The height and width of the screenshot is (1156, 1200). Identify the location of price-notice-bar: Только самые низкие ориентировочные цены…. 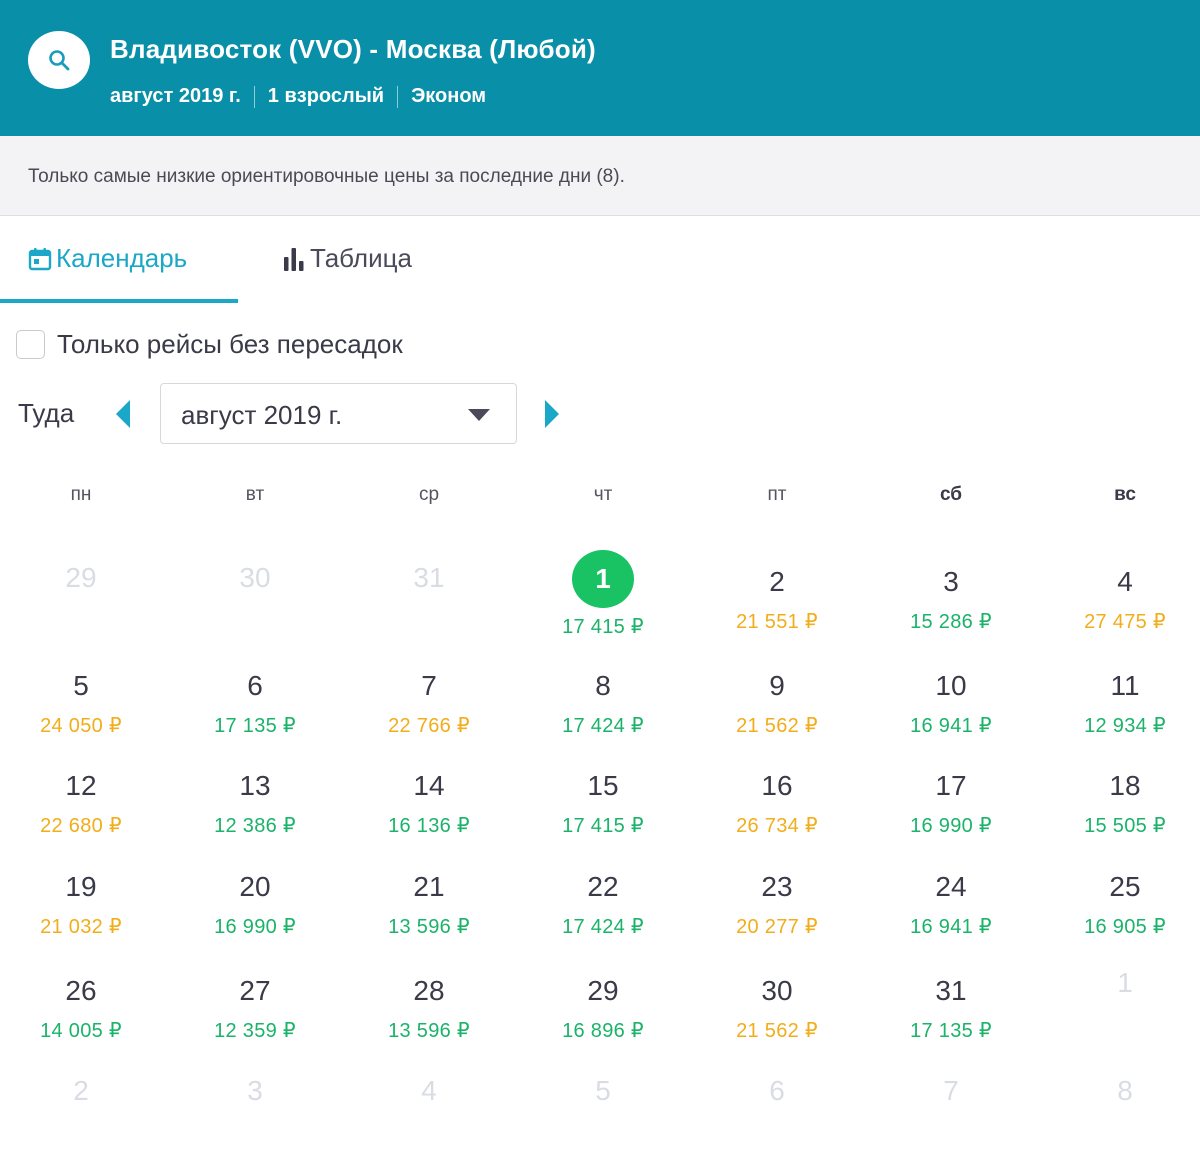
(600, 176).